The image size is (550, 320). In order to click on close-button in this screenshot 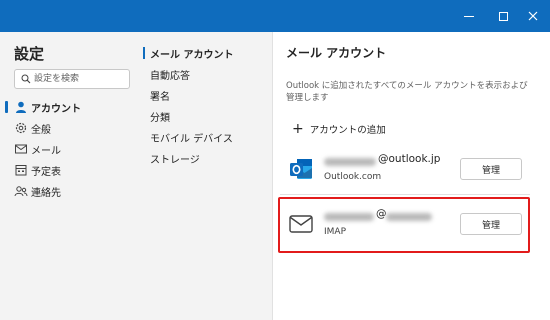, I will do `click(533, 16)`.